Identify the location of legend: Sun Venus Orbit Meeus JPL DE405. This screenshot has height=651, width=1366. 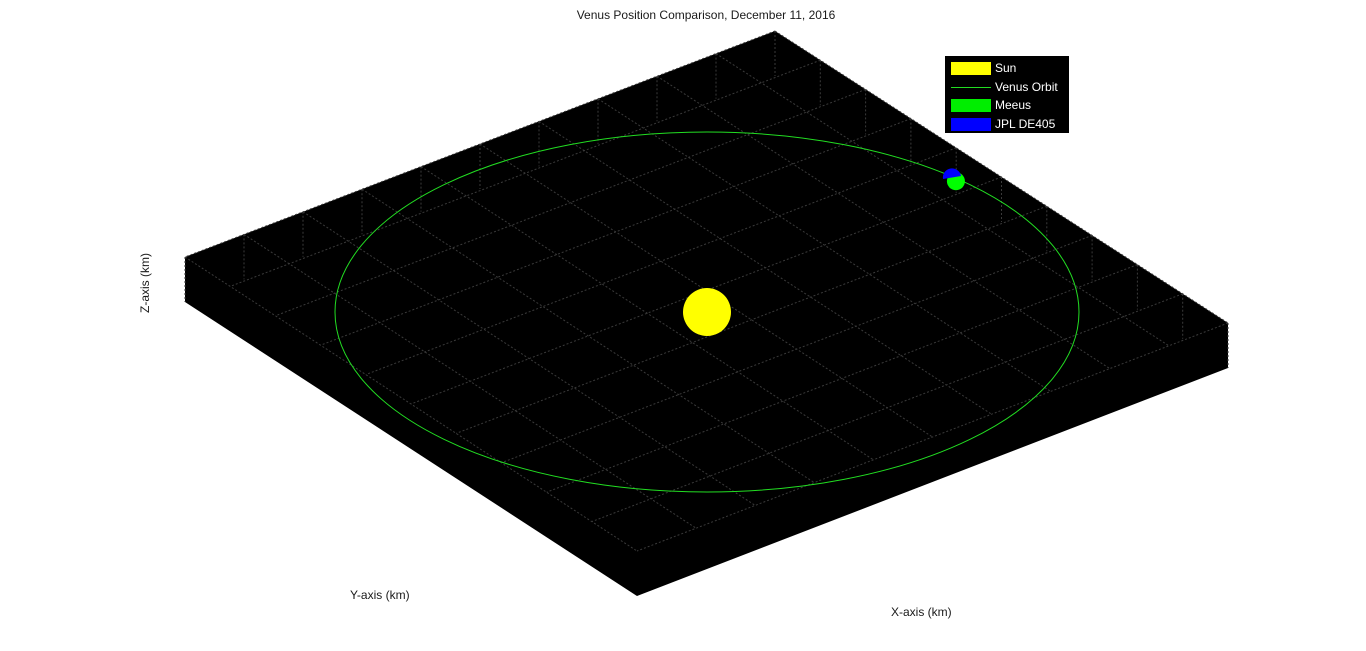
(1007, 94).